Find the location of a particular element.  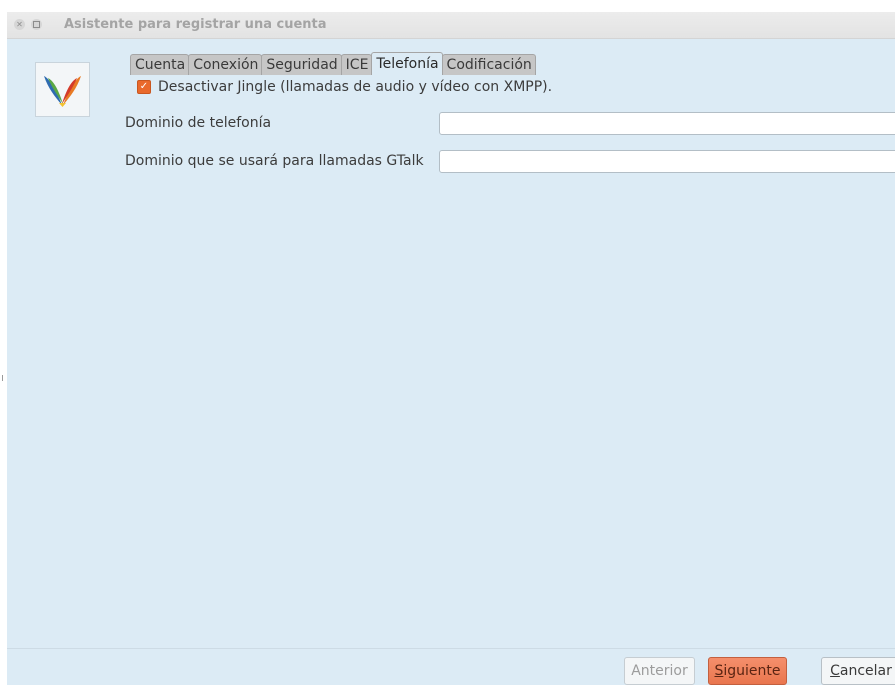

jitsi-logo is located at coordinates (62, 89).